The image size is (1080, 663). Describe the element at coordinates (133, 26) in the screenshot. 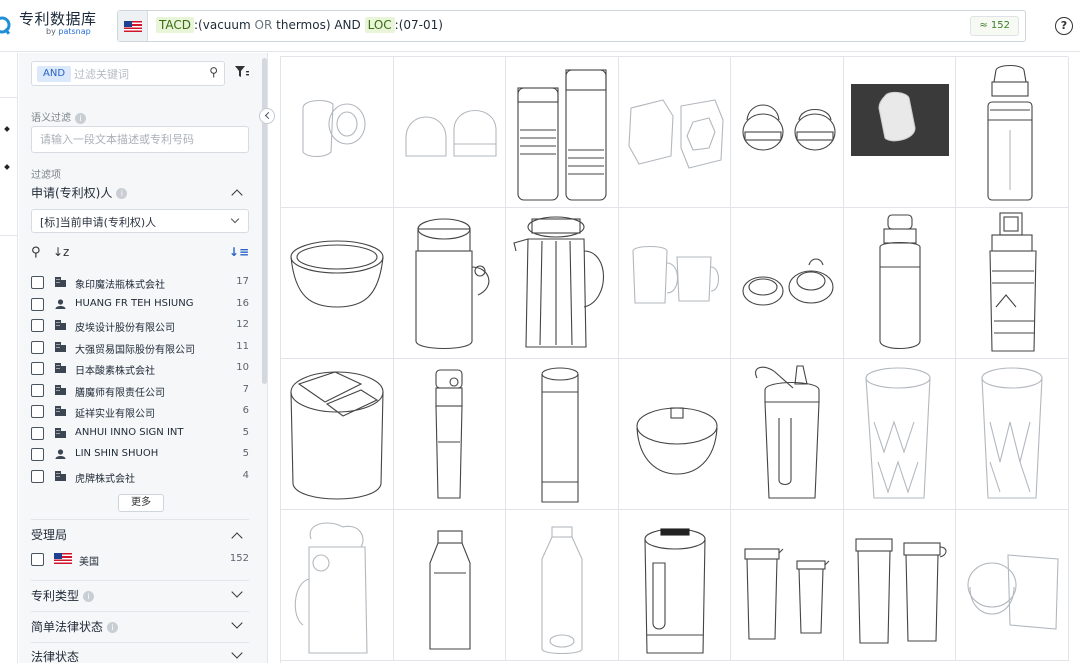

I see `country-selector` at that location.